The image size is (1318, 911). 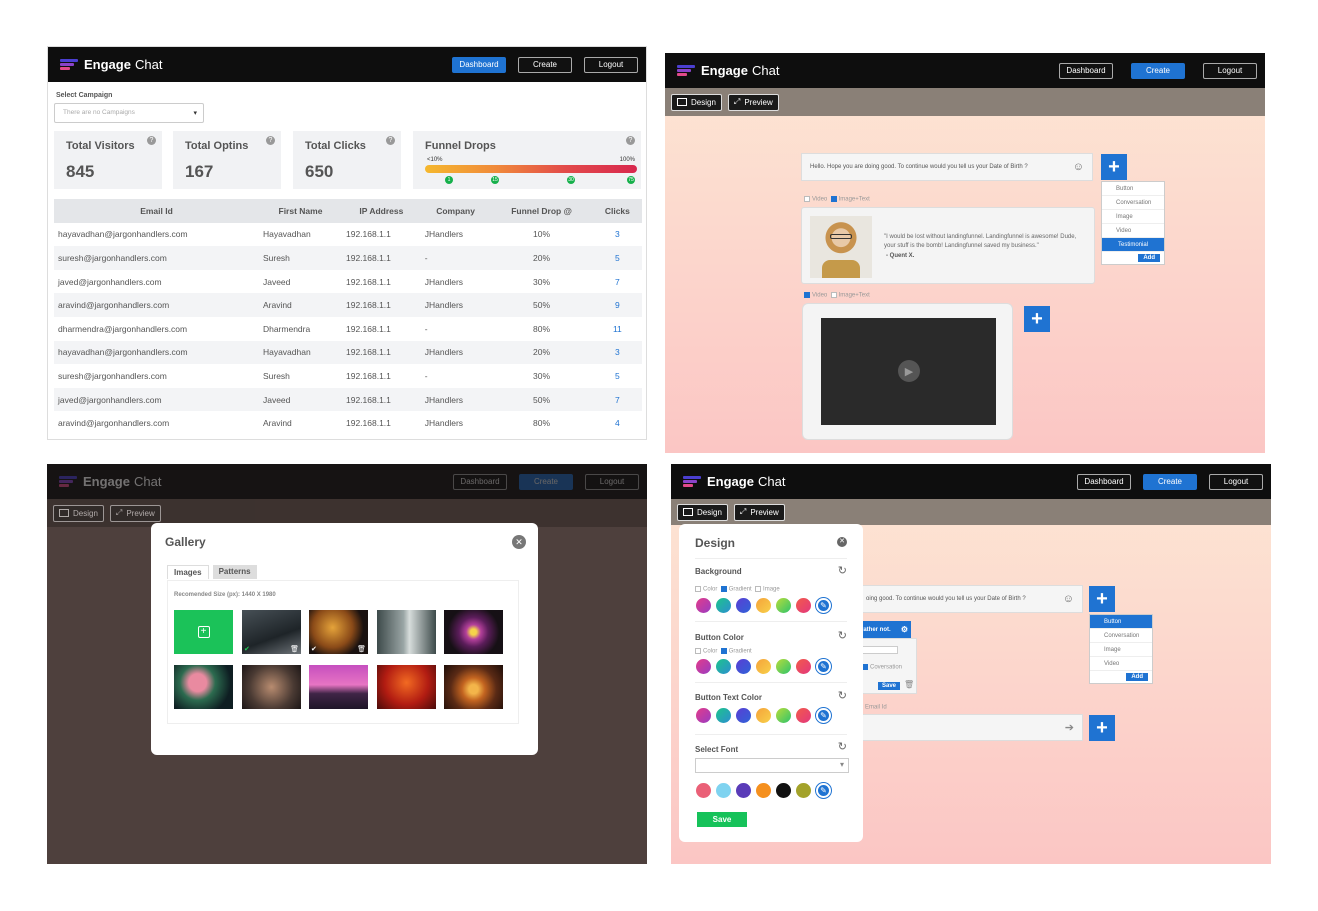 I want to click on save-button: Save, so click(x=722, y=819).